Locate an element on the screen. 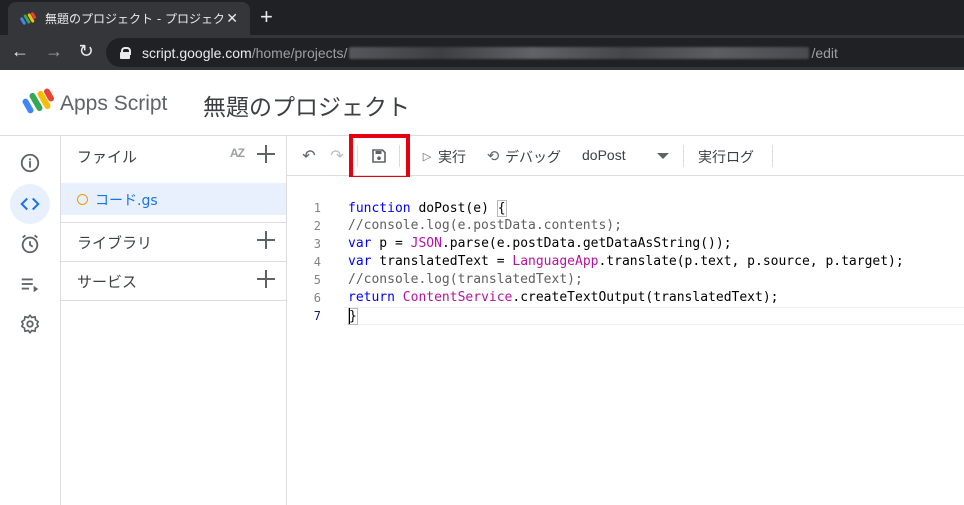 This screenshot has width=964, height=505. chevron-down-icon is located at coordinates (663, 156).